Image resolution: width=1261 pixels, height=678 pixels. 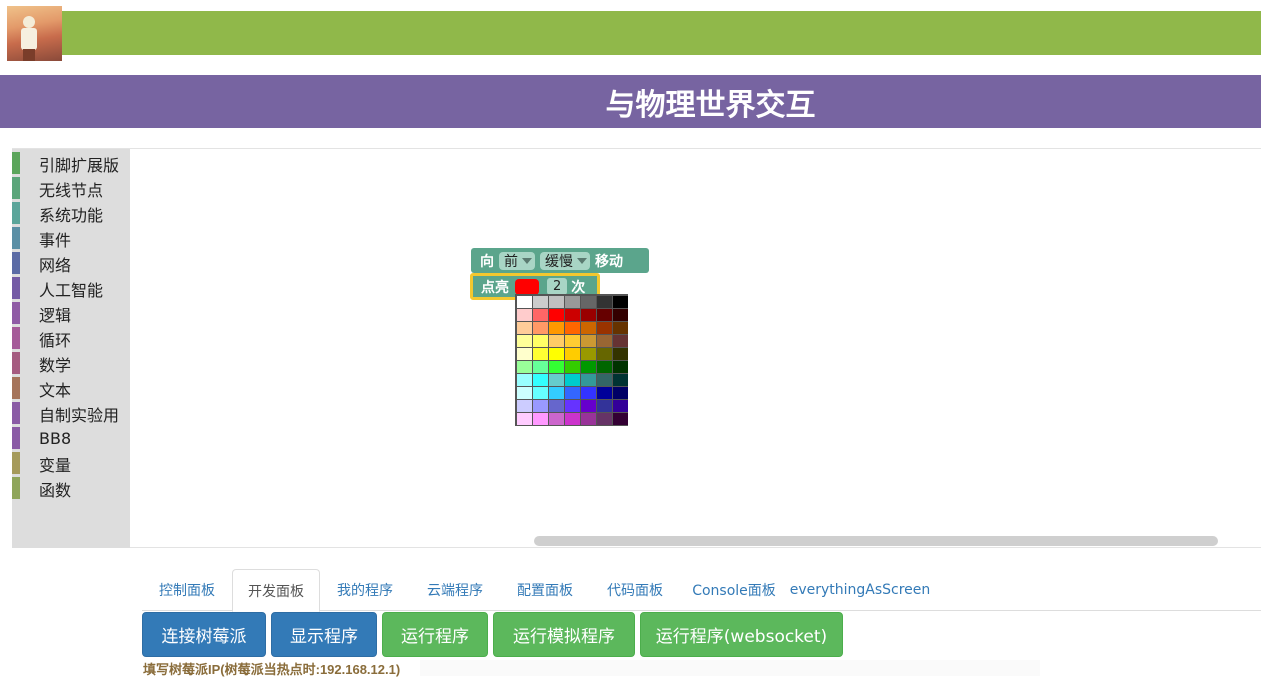 I want to click on action-button: 运行程序, so click(x=435, y=634).